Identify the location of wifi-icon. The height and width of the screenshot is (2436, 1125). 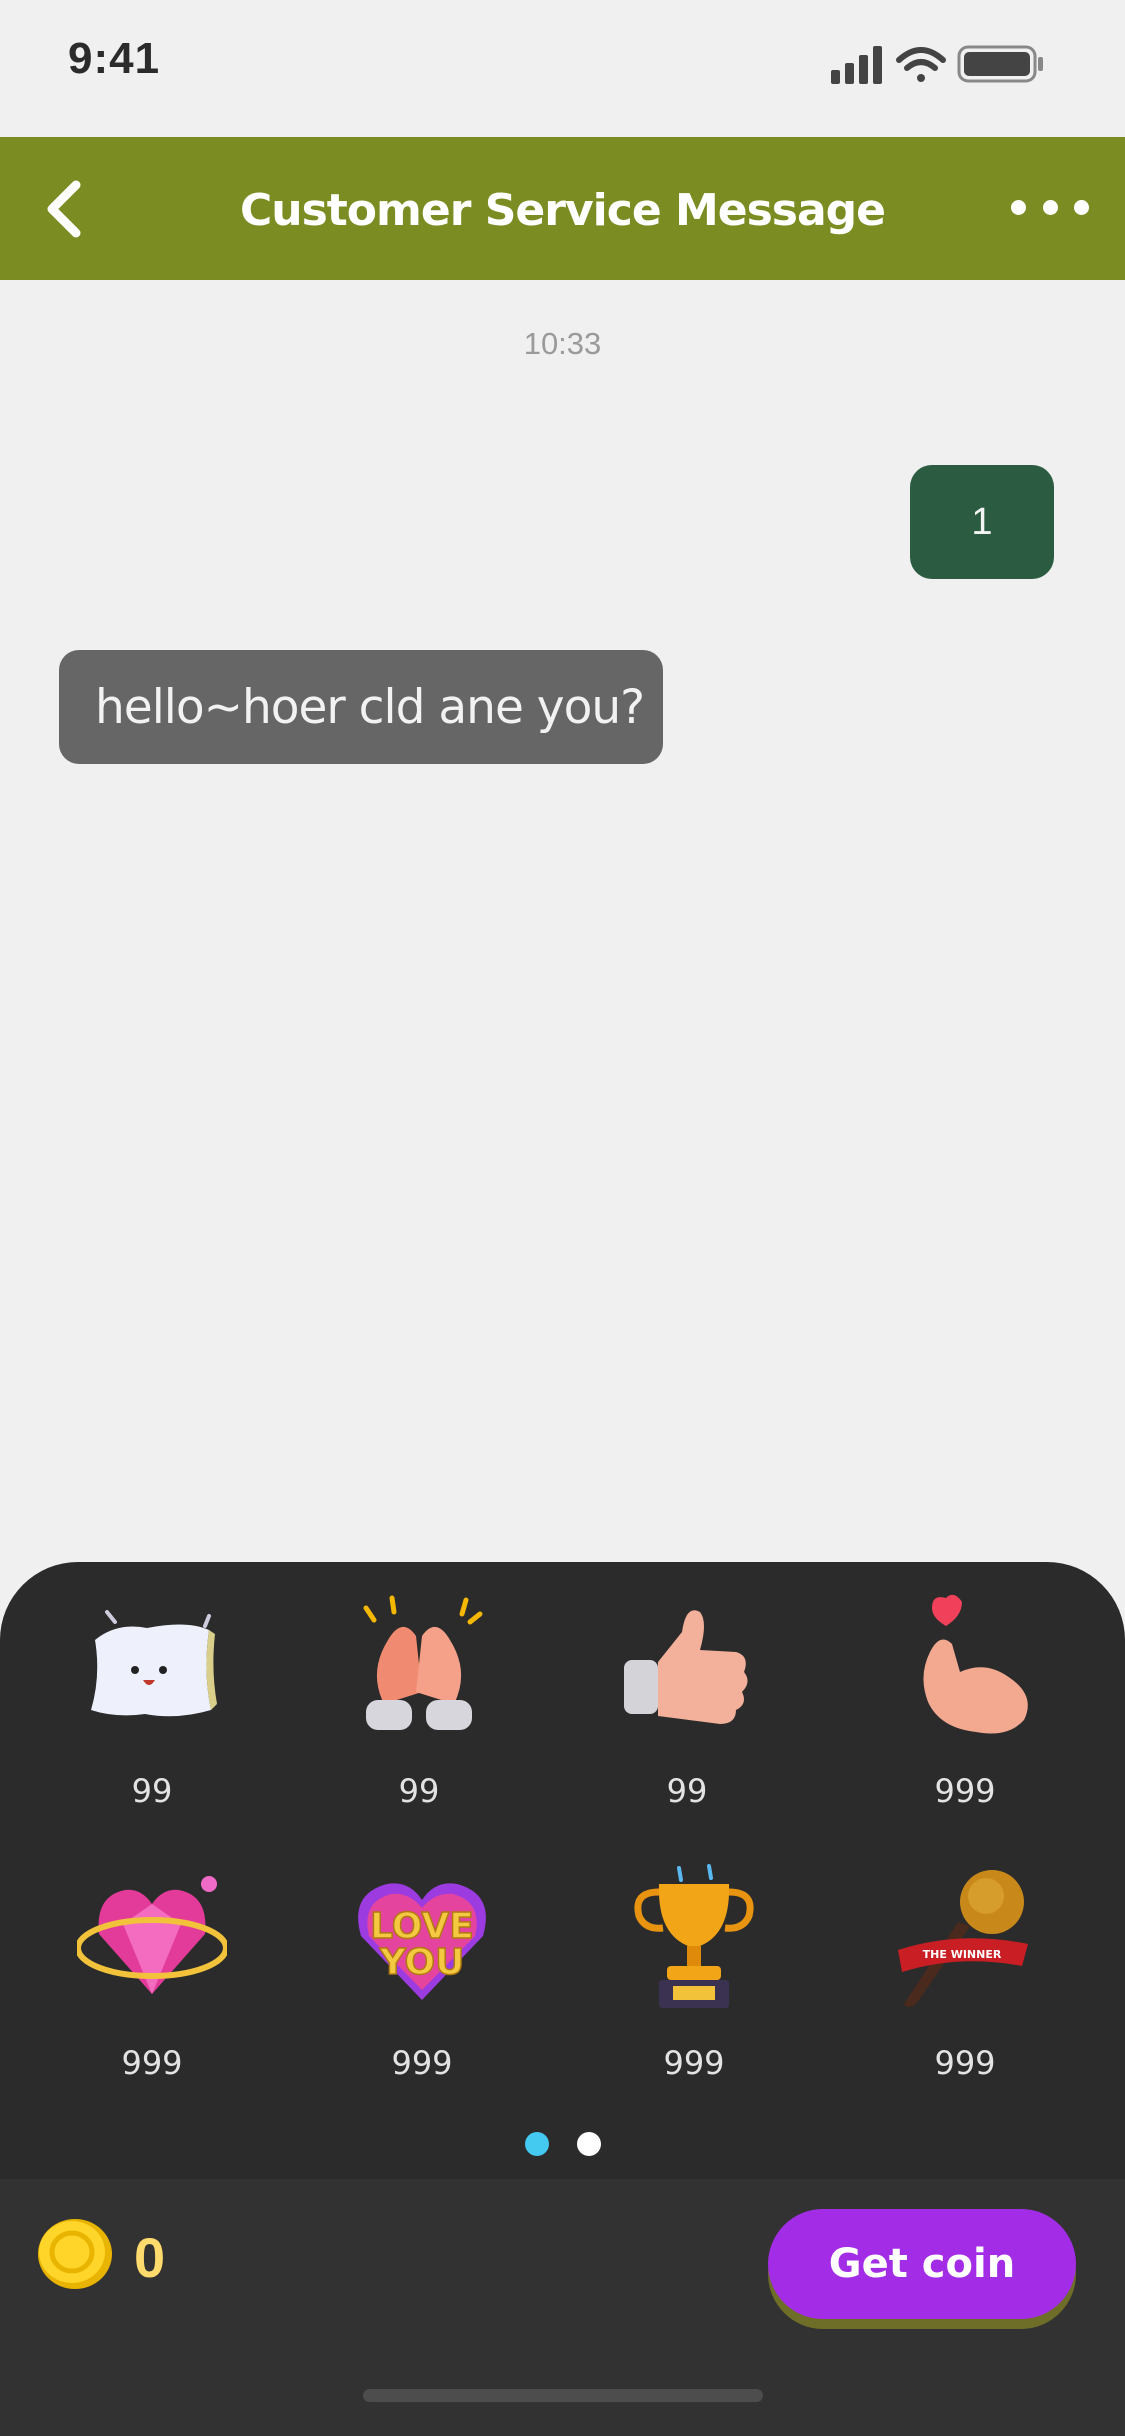
(921, 64).